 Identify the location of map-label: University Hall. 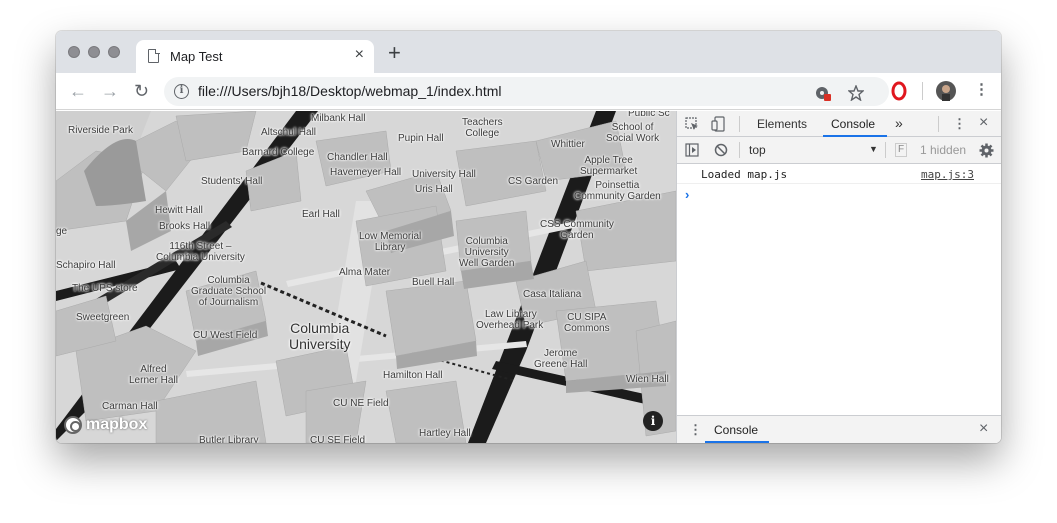
(444, 174).